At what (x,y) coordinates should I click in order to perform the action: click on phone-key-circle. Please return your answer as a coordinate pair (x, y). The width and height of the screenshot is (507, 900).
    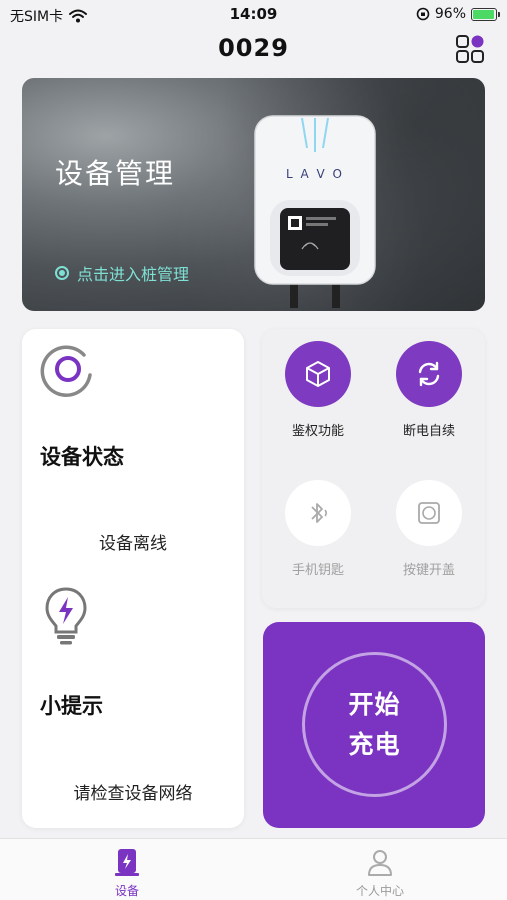
    Looking at the image, I should click on (318, 513).